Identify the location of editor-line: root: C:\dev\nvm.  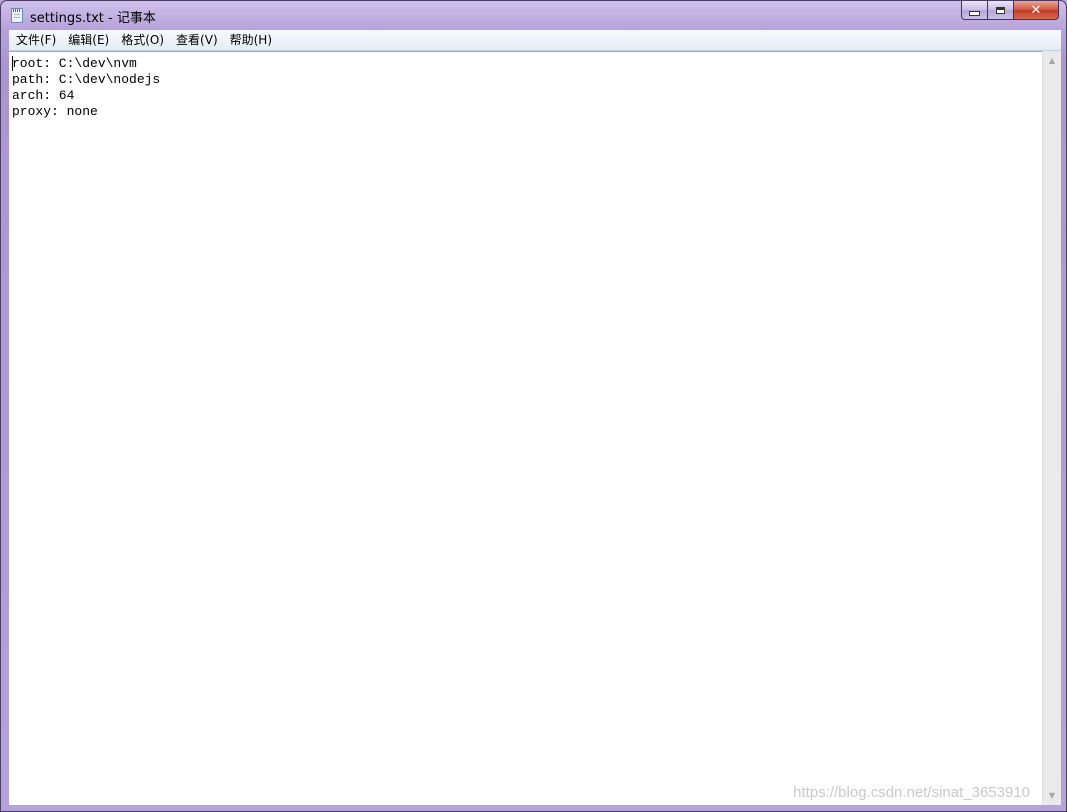
(74, 63).